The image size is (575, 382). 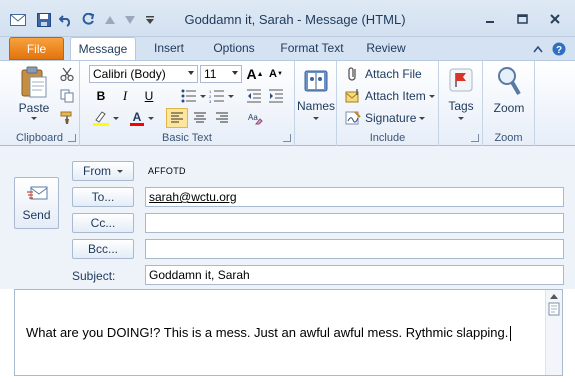 What do you see at coordinates (88, 20) in the screenshot?
I see `redo-icon` at bounding box center [88, 20].